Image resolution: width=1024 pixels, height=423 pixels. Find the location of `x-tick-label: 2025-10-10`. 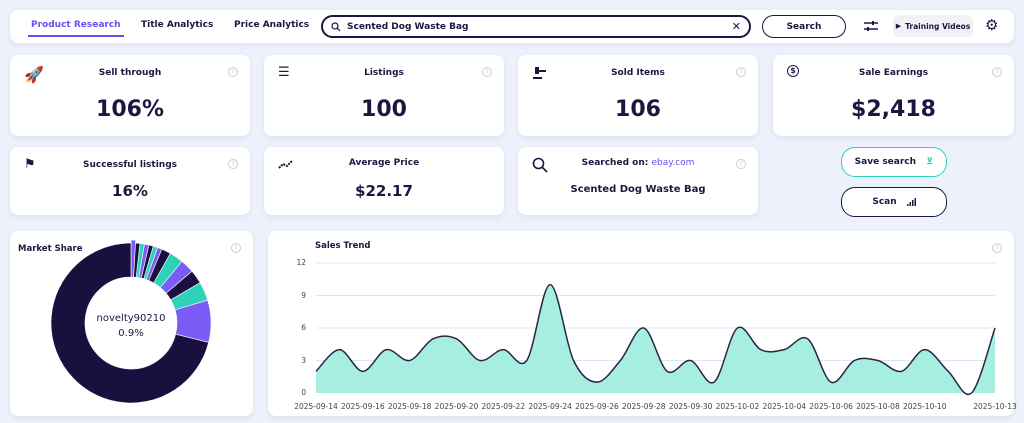

x-tick-label: 2025-10-10 is located at coordinates (924, 406).